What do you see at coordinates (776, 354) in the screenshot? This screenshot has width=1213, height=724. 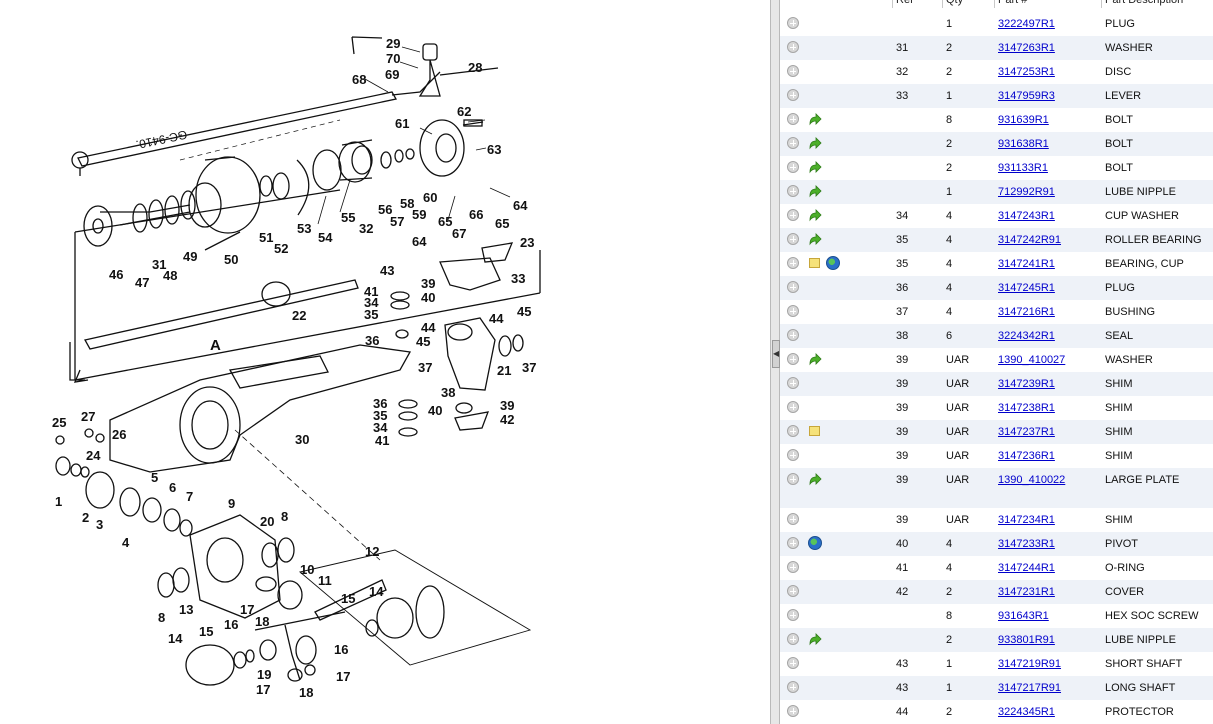 I see `collapse-arrow-icon: ◀` at bounding box center [776, 354].